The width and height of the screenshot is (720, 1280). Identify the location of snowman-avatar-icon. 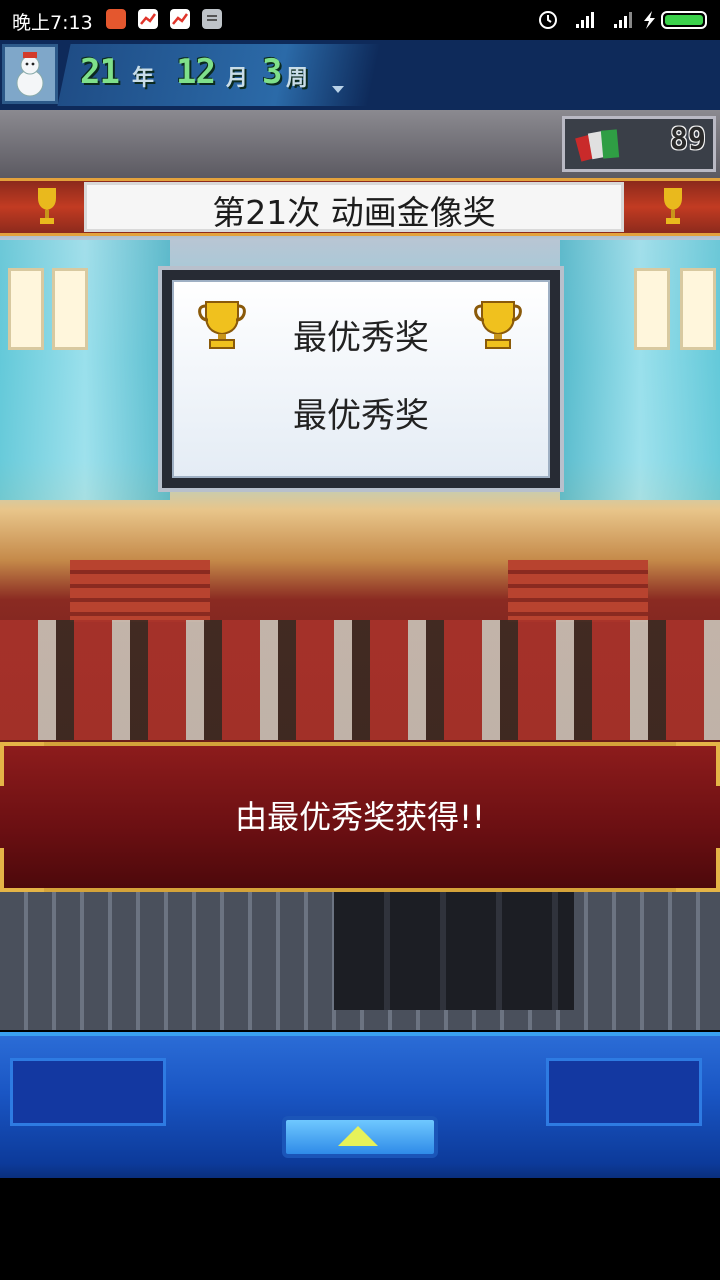
(30, 74).